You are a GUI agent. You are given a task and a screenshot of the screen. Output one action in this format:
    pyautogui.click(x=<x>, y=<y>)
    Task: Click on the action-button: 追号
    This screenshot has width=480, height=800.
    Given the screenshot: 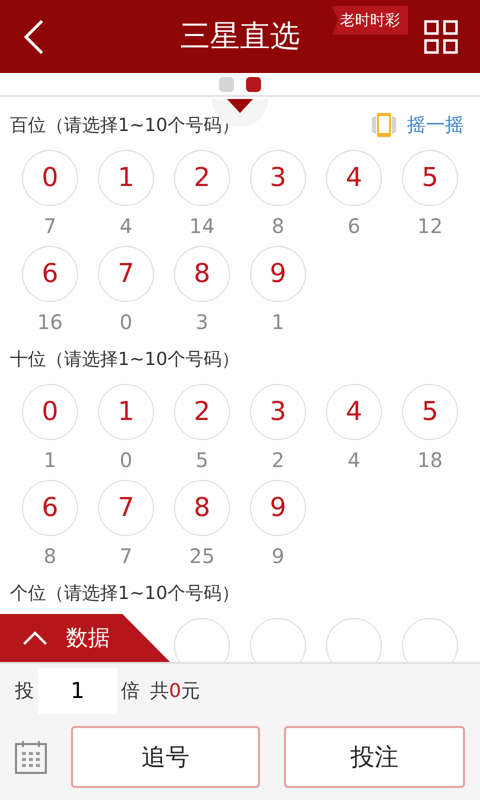 What is the action you would take?
    pyautogui.click(x=165, y=757)
    